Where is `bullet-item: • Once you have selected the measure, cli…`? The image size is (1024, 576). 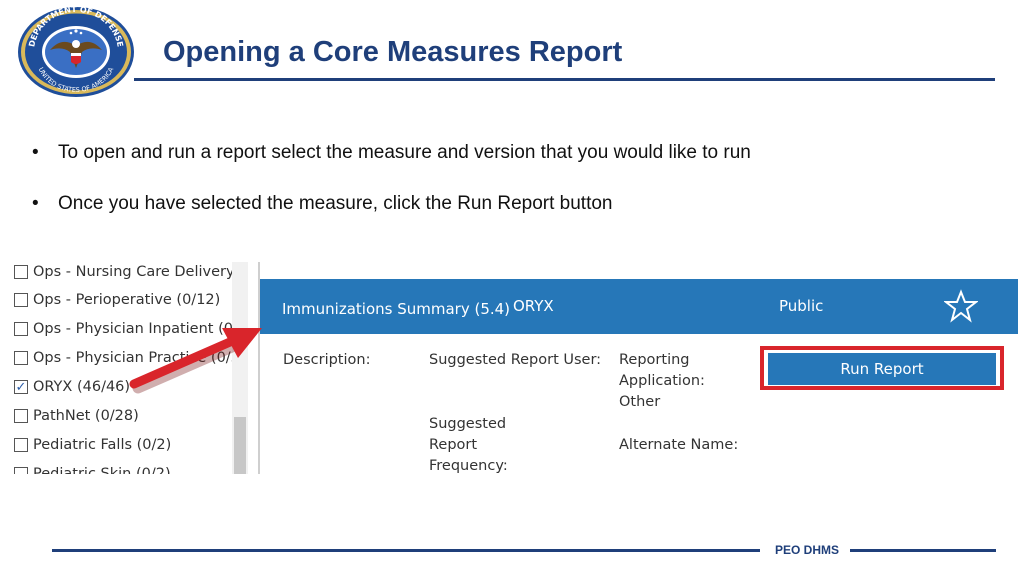 bullet-item: • Once you have selected the measure, cli… is located at coordinates (322, 204).